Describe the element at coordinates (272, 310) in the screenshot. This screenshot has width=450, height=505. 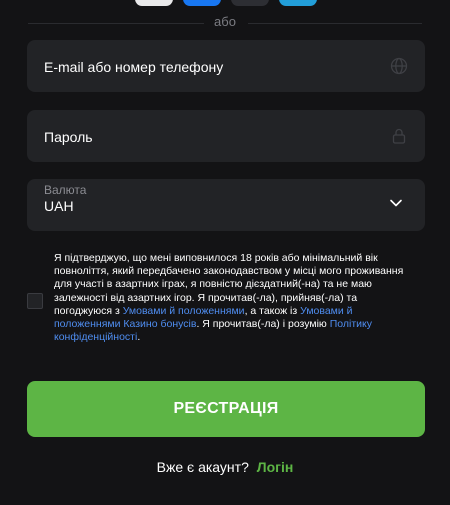
I see `terms-text-part2: , а також із` at that location.